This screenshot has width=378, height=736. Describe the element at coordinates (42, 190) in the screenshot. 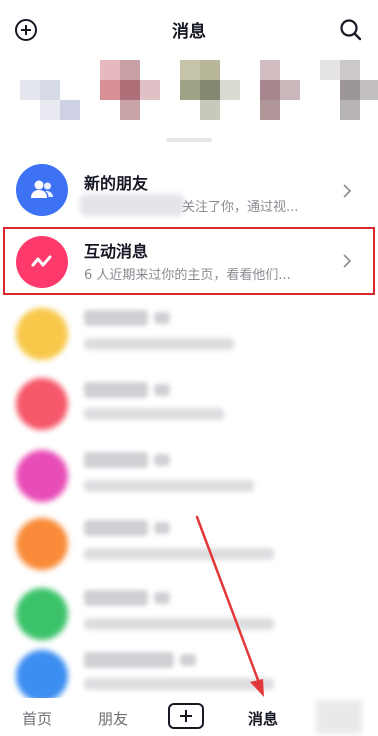

I see `people-icon` at that location.